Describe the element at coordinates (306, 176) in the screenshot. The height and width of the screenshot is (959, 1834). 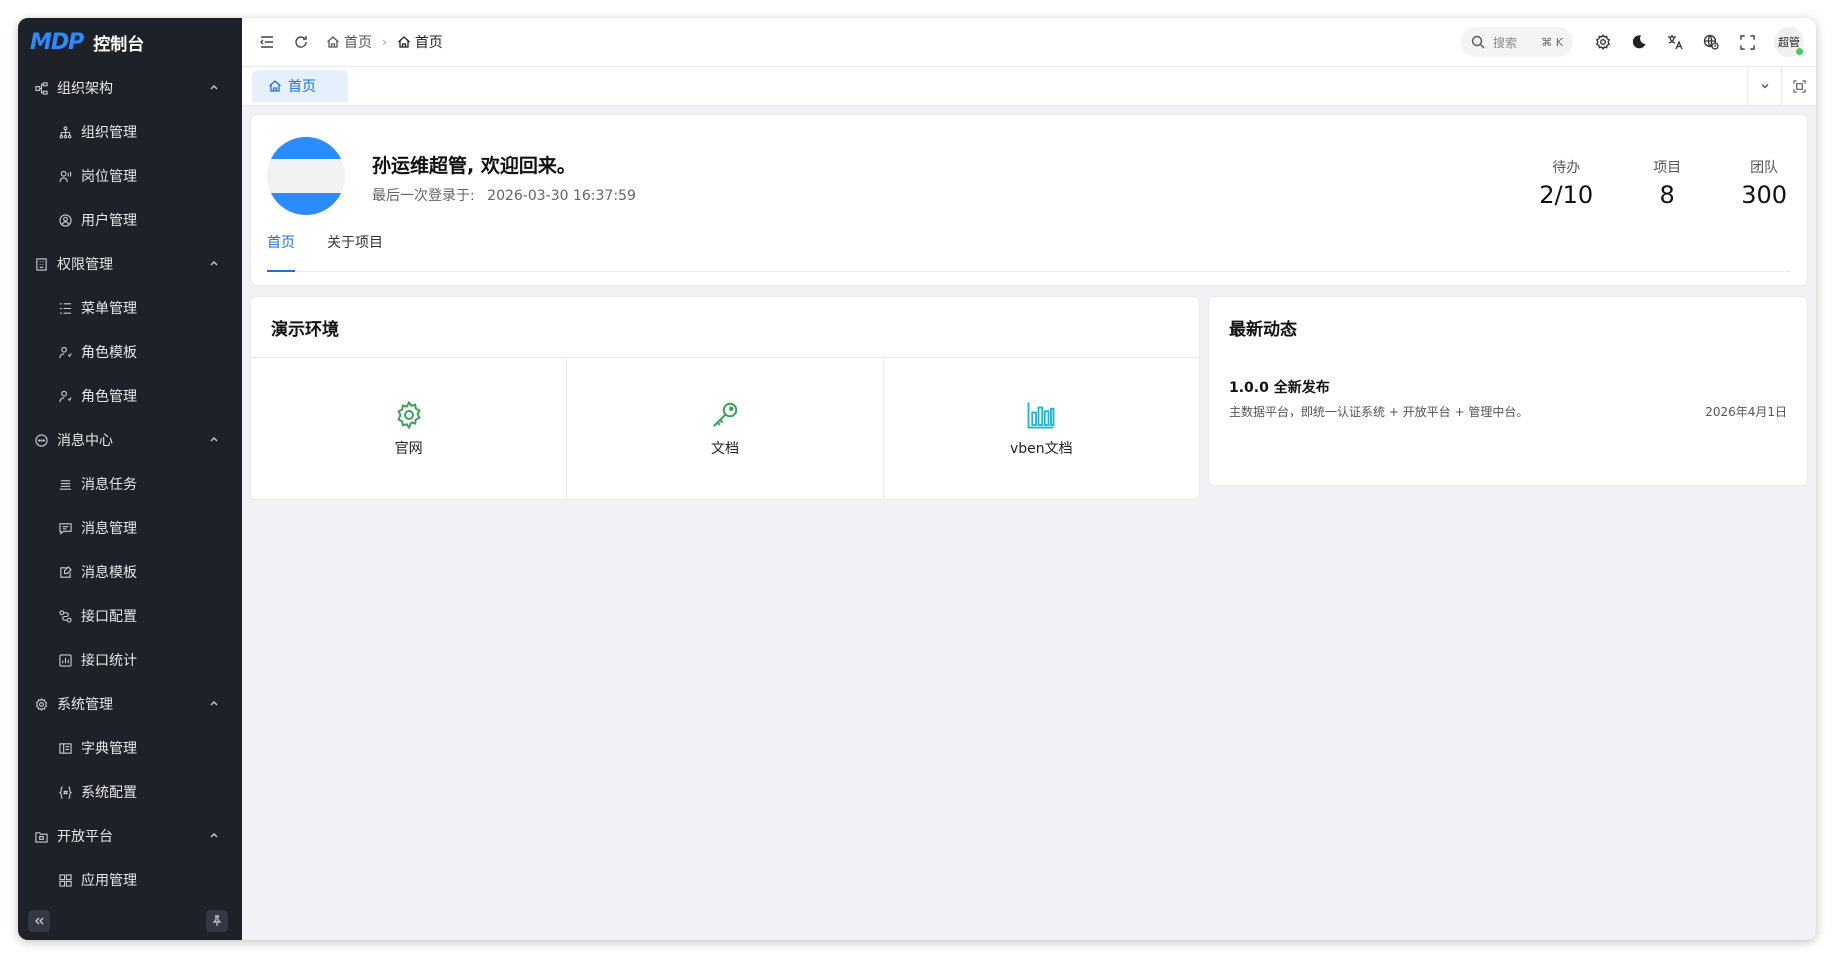
I see `flag-avatar-image` at that location.